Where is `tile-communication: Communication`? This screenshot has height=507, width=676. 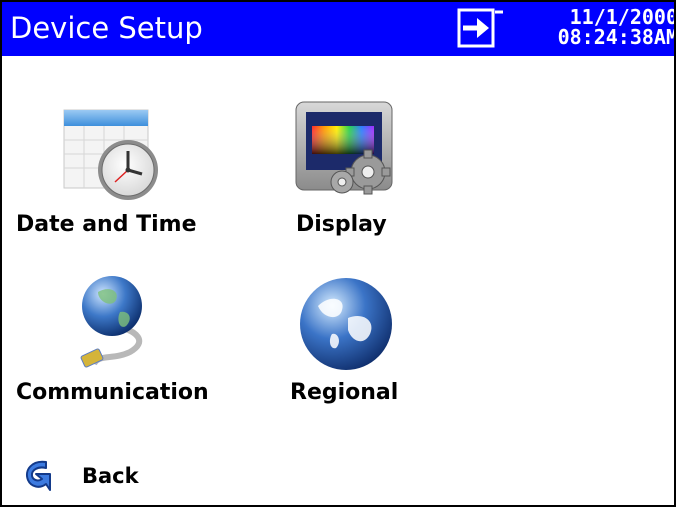
tile-communication: Communication is located at coordinates (122, 343).